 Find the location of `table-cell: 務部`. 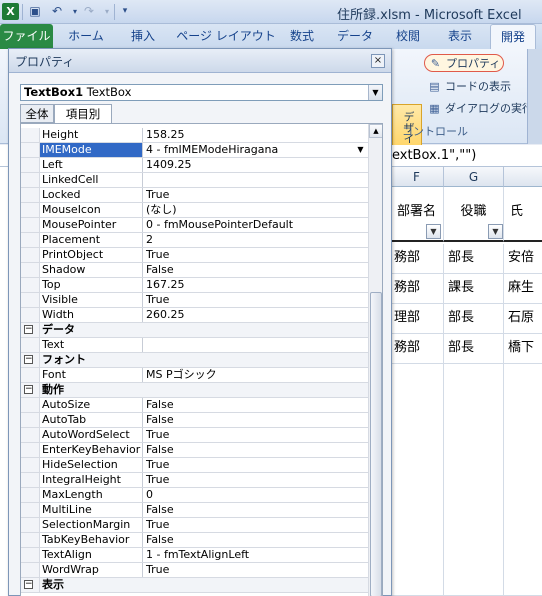

table-cell: 務部 is located at coordinates (417, 259).